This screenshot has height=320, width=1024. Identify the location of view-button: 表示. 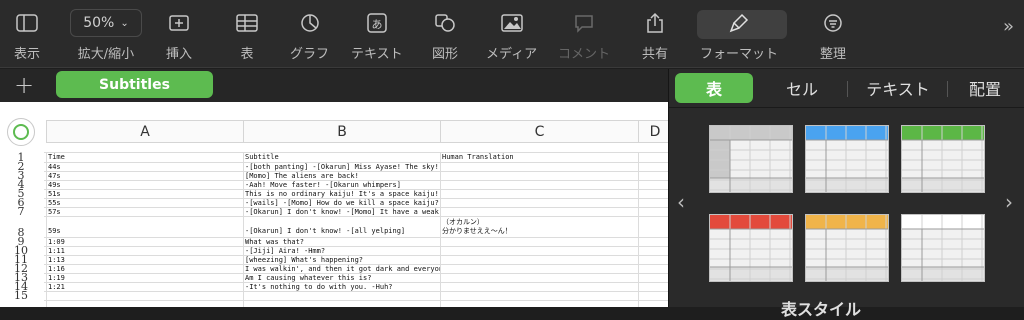
(27, 35).